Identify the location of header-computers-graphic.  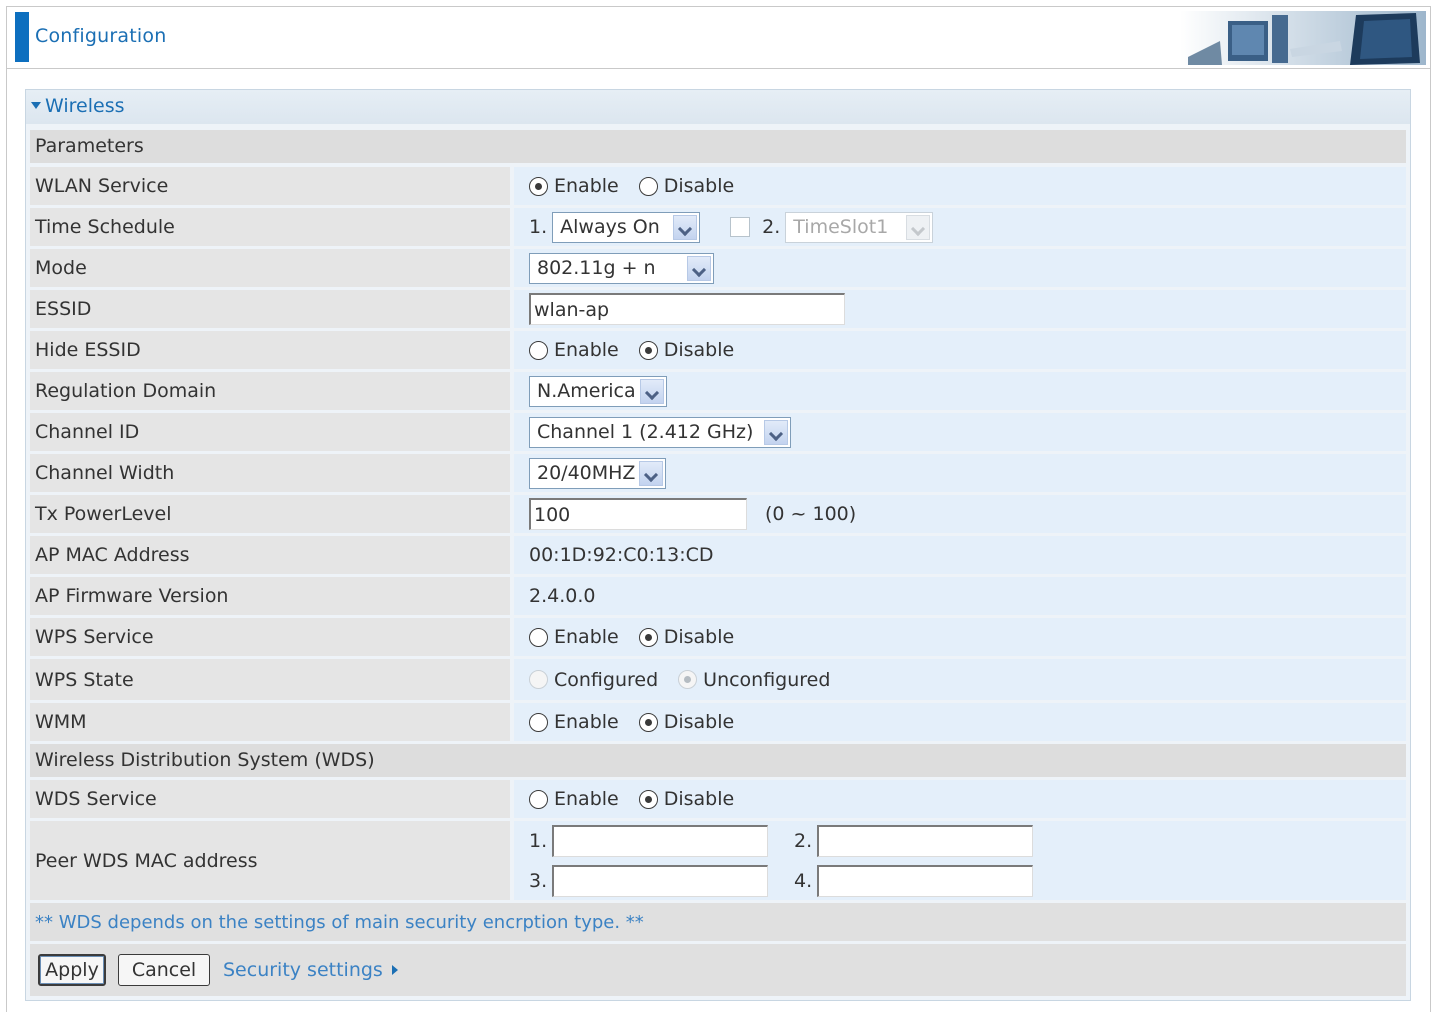
(1303, 38).